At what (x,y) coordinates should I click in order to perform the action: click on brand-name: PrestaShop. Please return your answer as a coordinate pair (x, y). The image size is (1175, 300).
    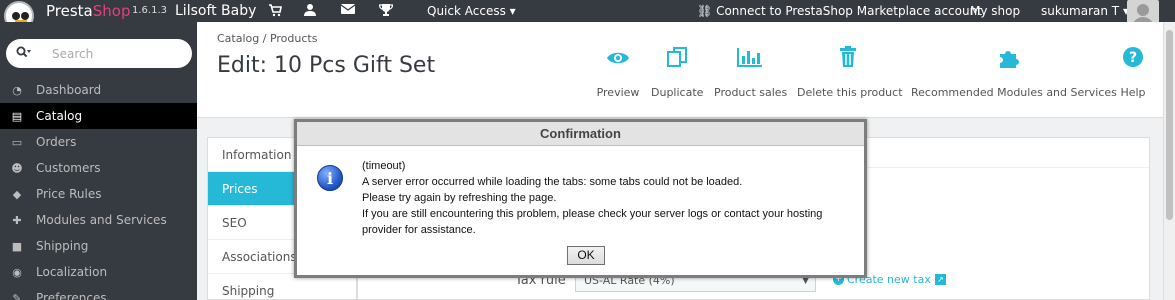
    Looking at the image, I should click on (88, 11).